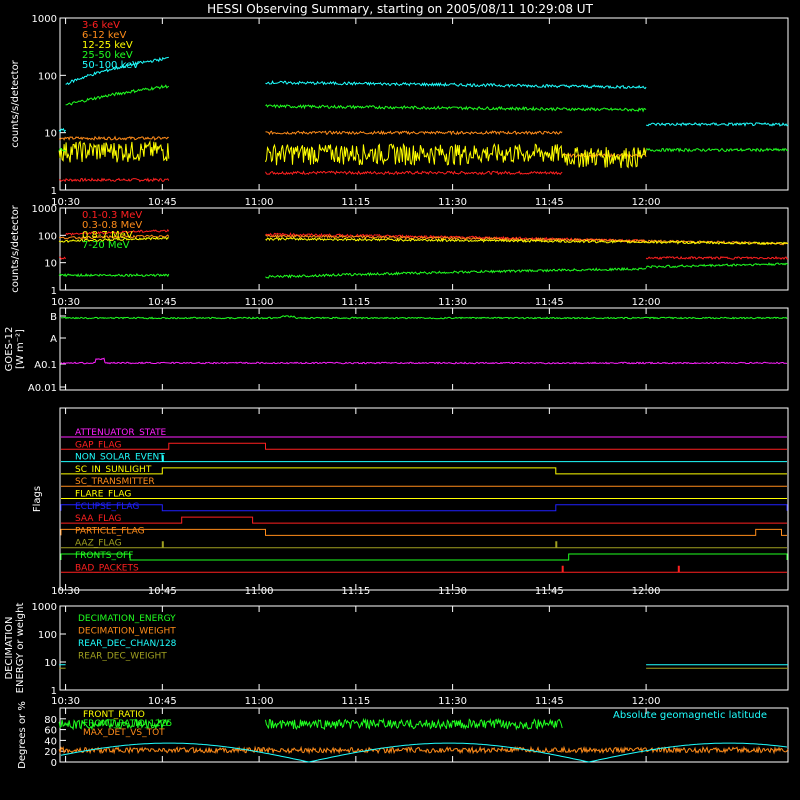 The width and height of the screenshot is (800, 800). Describe the element at coordinates (50, 720) in the screenshot. I see `y-tick-label: 80` at that location.